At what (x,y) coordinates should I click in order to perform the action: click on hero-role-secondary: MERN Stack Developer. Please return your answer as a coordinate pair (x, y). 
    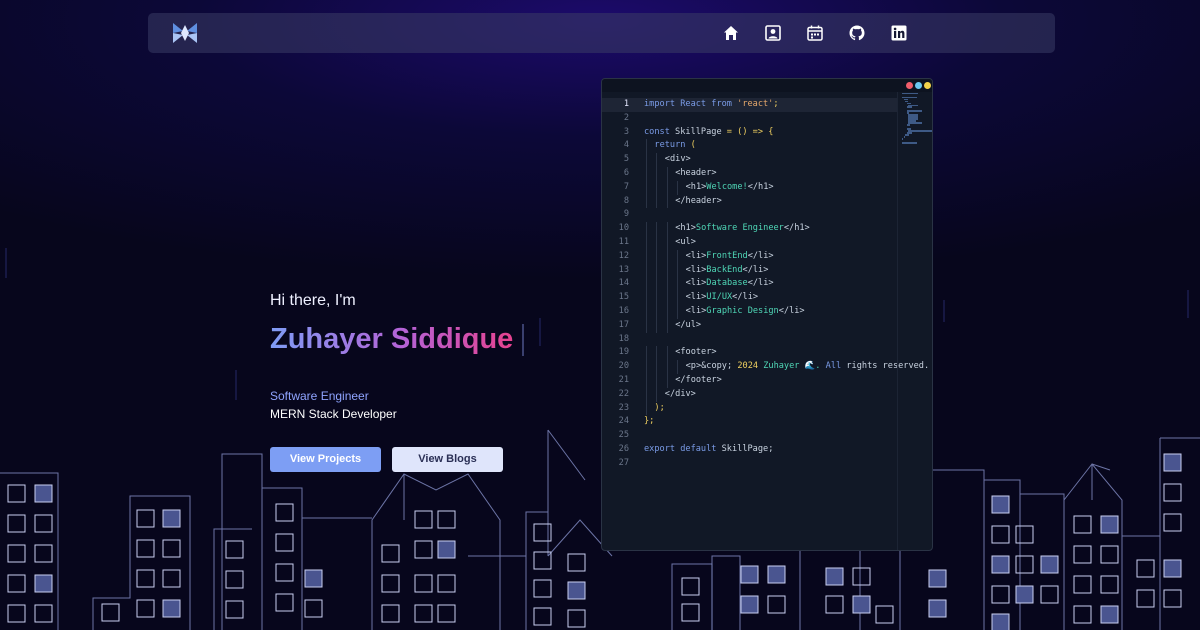
    Looking at the image, I should click on (333, 414).